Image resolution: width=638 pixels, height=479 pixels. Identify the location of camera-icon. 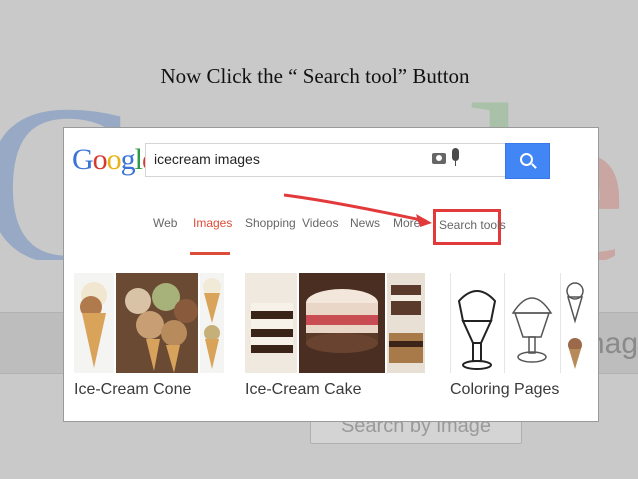
(439, 158).